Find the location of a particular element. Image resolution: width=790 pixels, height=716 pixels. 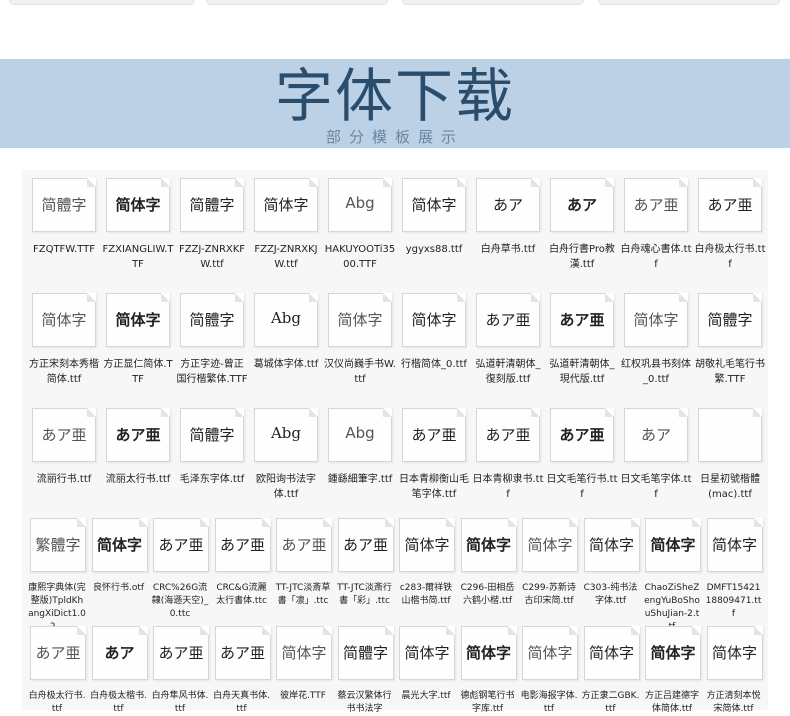

font-file-item: 简体字 C296-田相岳六鹤小楷.ttf is located at coordinates (488, 563).